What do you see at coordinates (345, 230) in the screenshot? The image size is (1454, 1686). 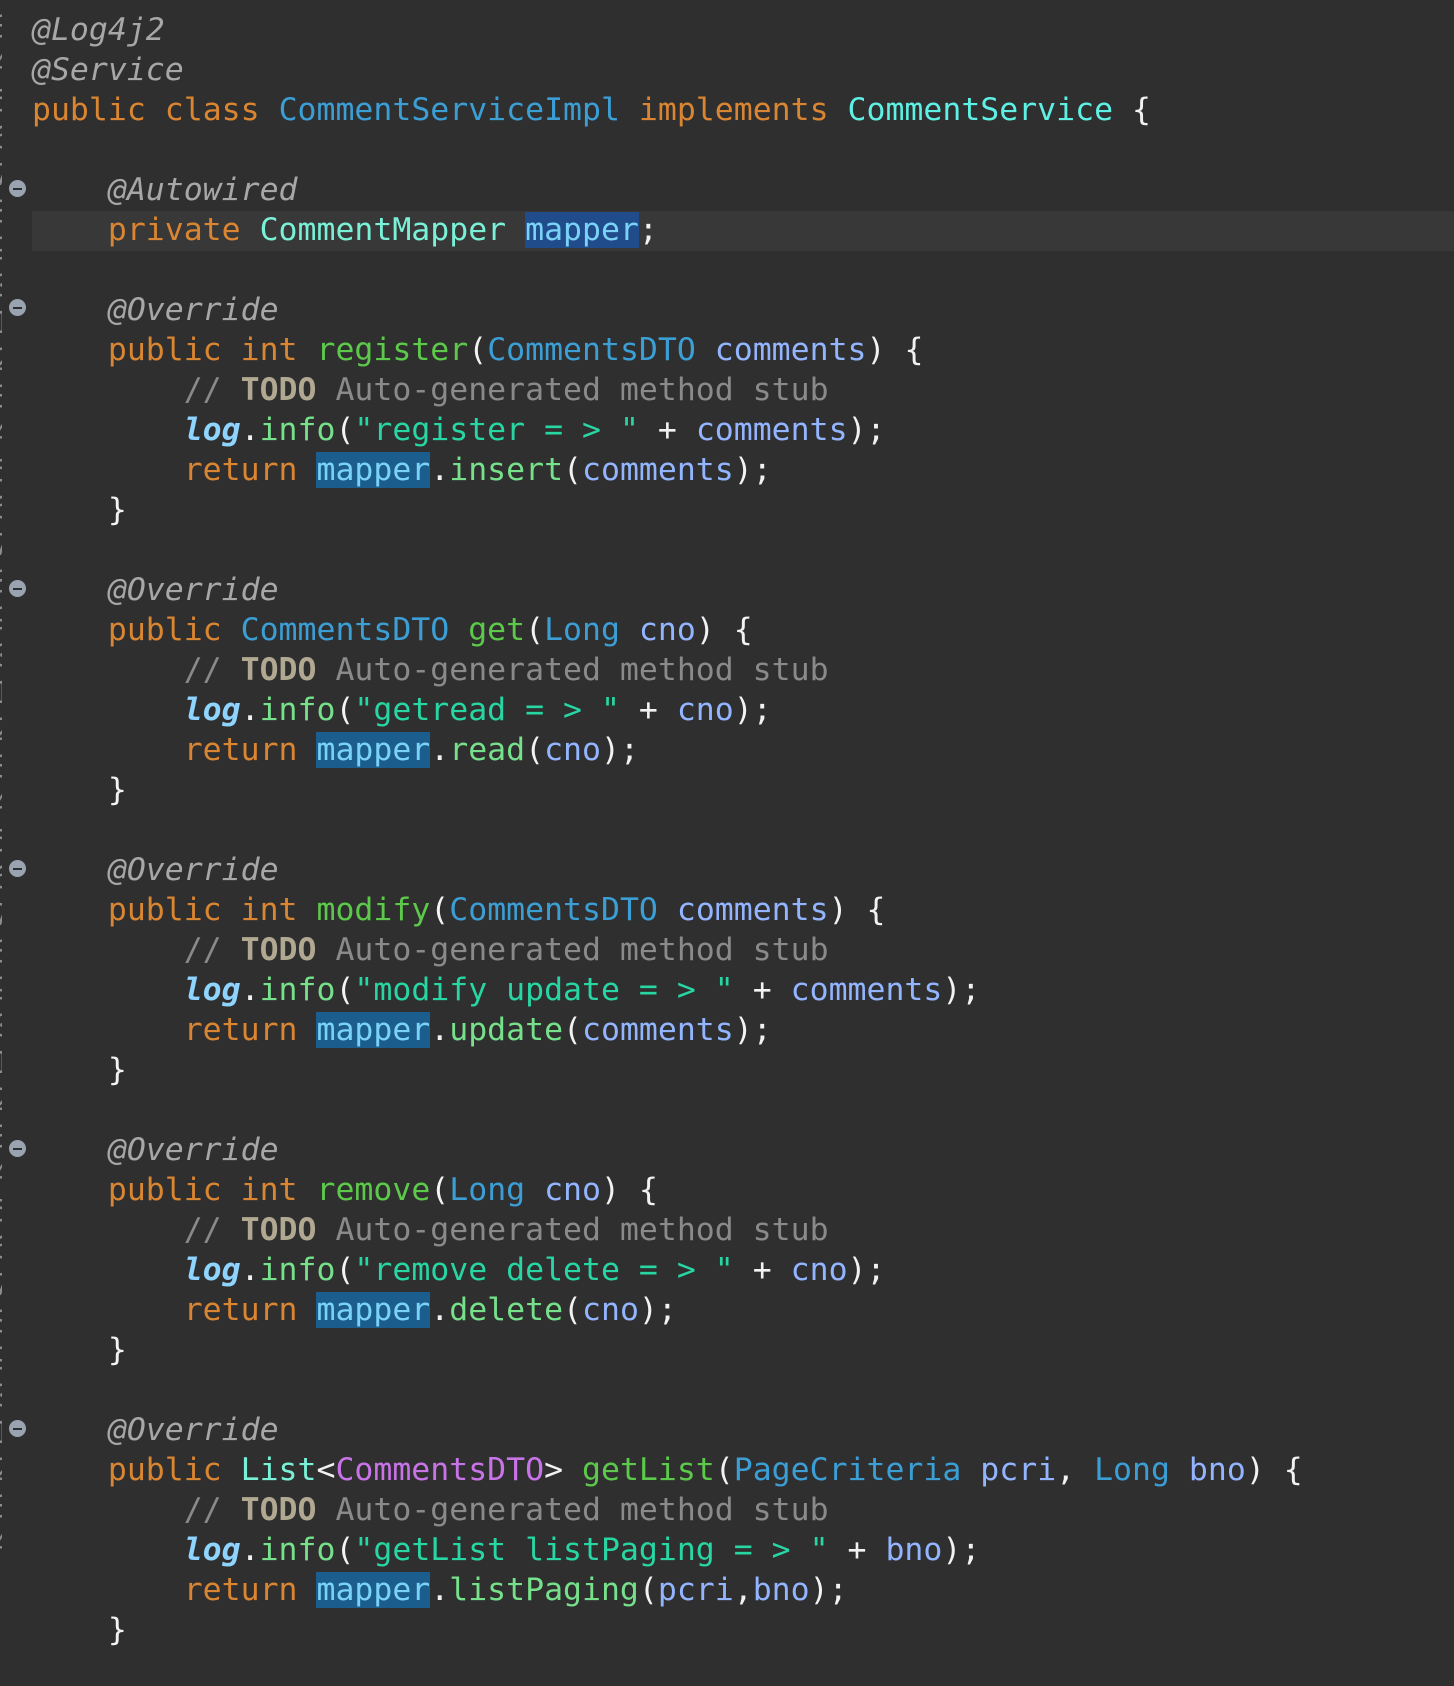 I see `code-line: private CommentMapper mapper;` at bounding box center [345, 230].